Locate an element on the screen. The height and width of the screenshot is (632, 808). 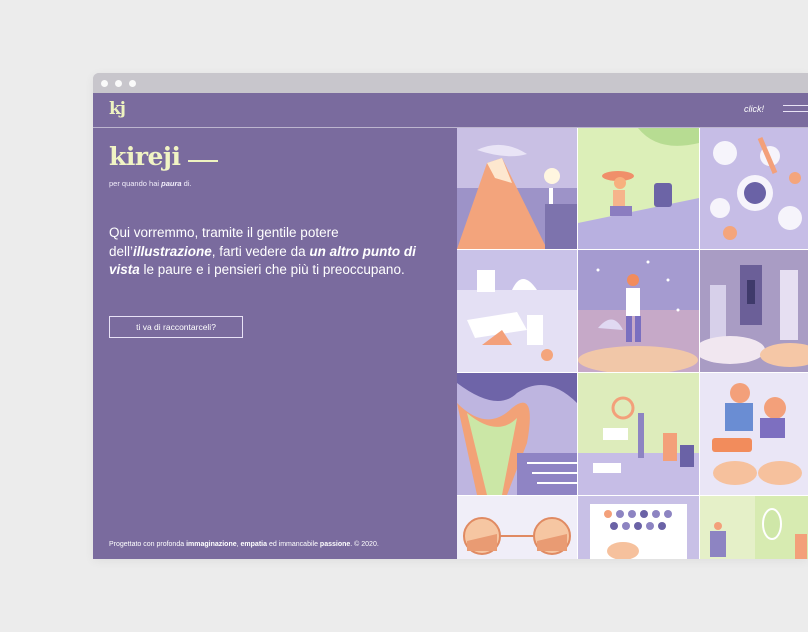
window-maximize-dot is located at coordinates (132, 83).